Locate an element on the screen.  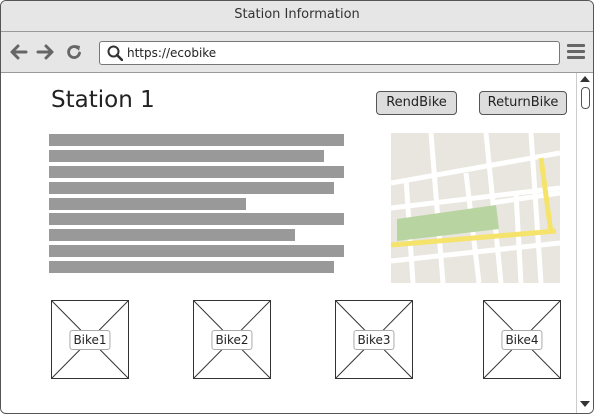
forward-icon is located at coordinates (45, 52).